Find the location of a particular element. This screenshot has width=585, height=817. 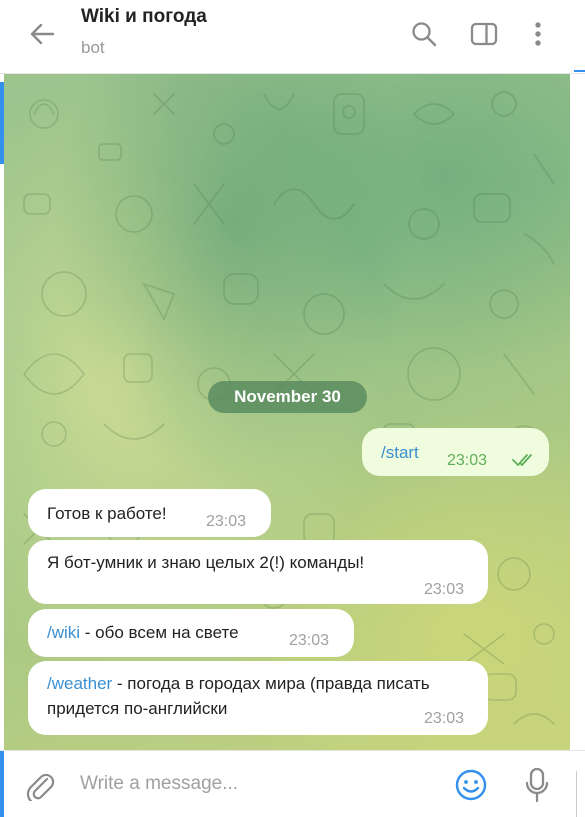

microphone-icon is located at coordinates (537, 785).